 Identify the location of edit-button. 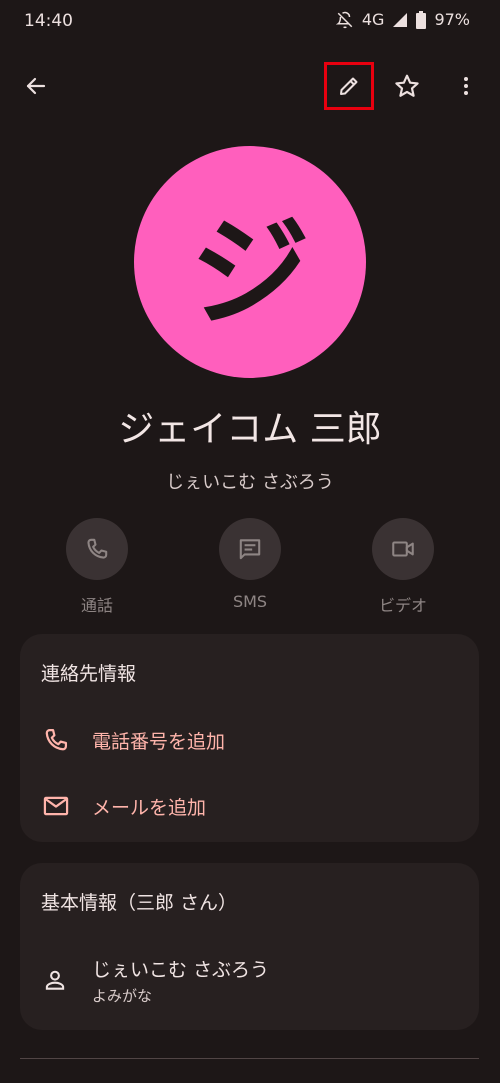
(349, 86).